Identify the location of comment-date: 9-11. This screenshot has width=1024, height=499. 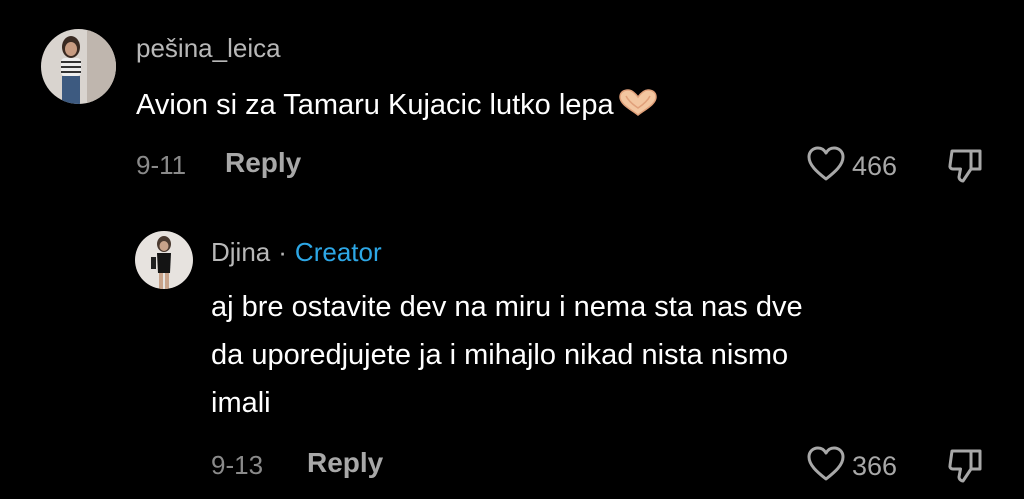
(161, 165).